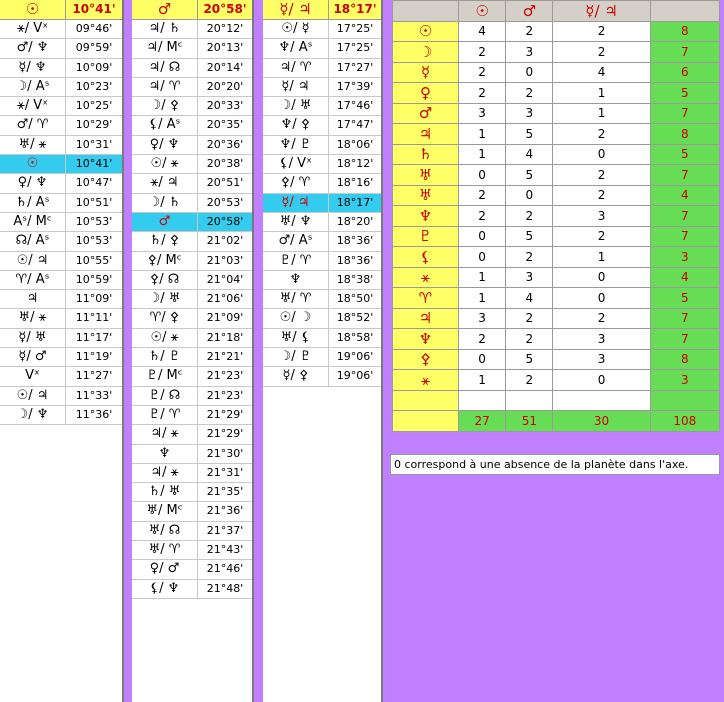 The width and height of the screenshot is (724, 702). I want to click on list-item: ☽/ ♅ 17°46', so click(322, 107).